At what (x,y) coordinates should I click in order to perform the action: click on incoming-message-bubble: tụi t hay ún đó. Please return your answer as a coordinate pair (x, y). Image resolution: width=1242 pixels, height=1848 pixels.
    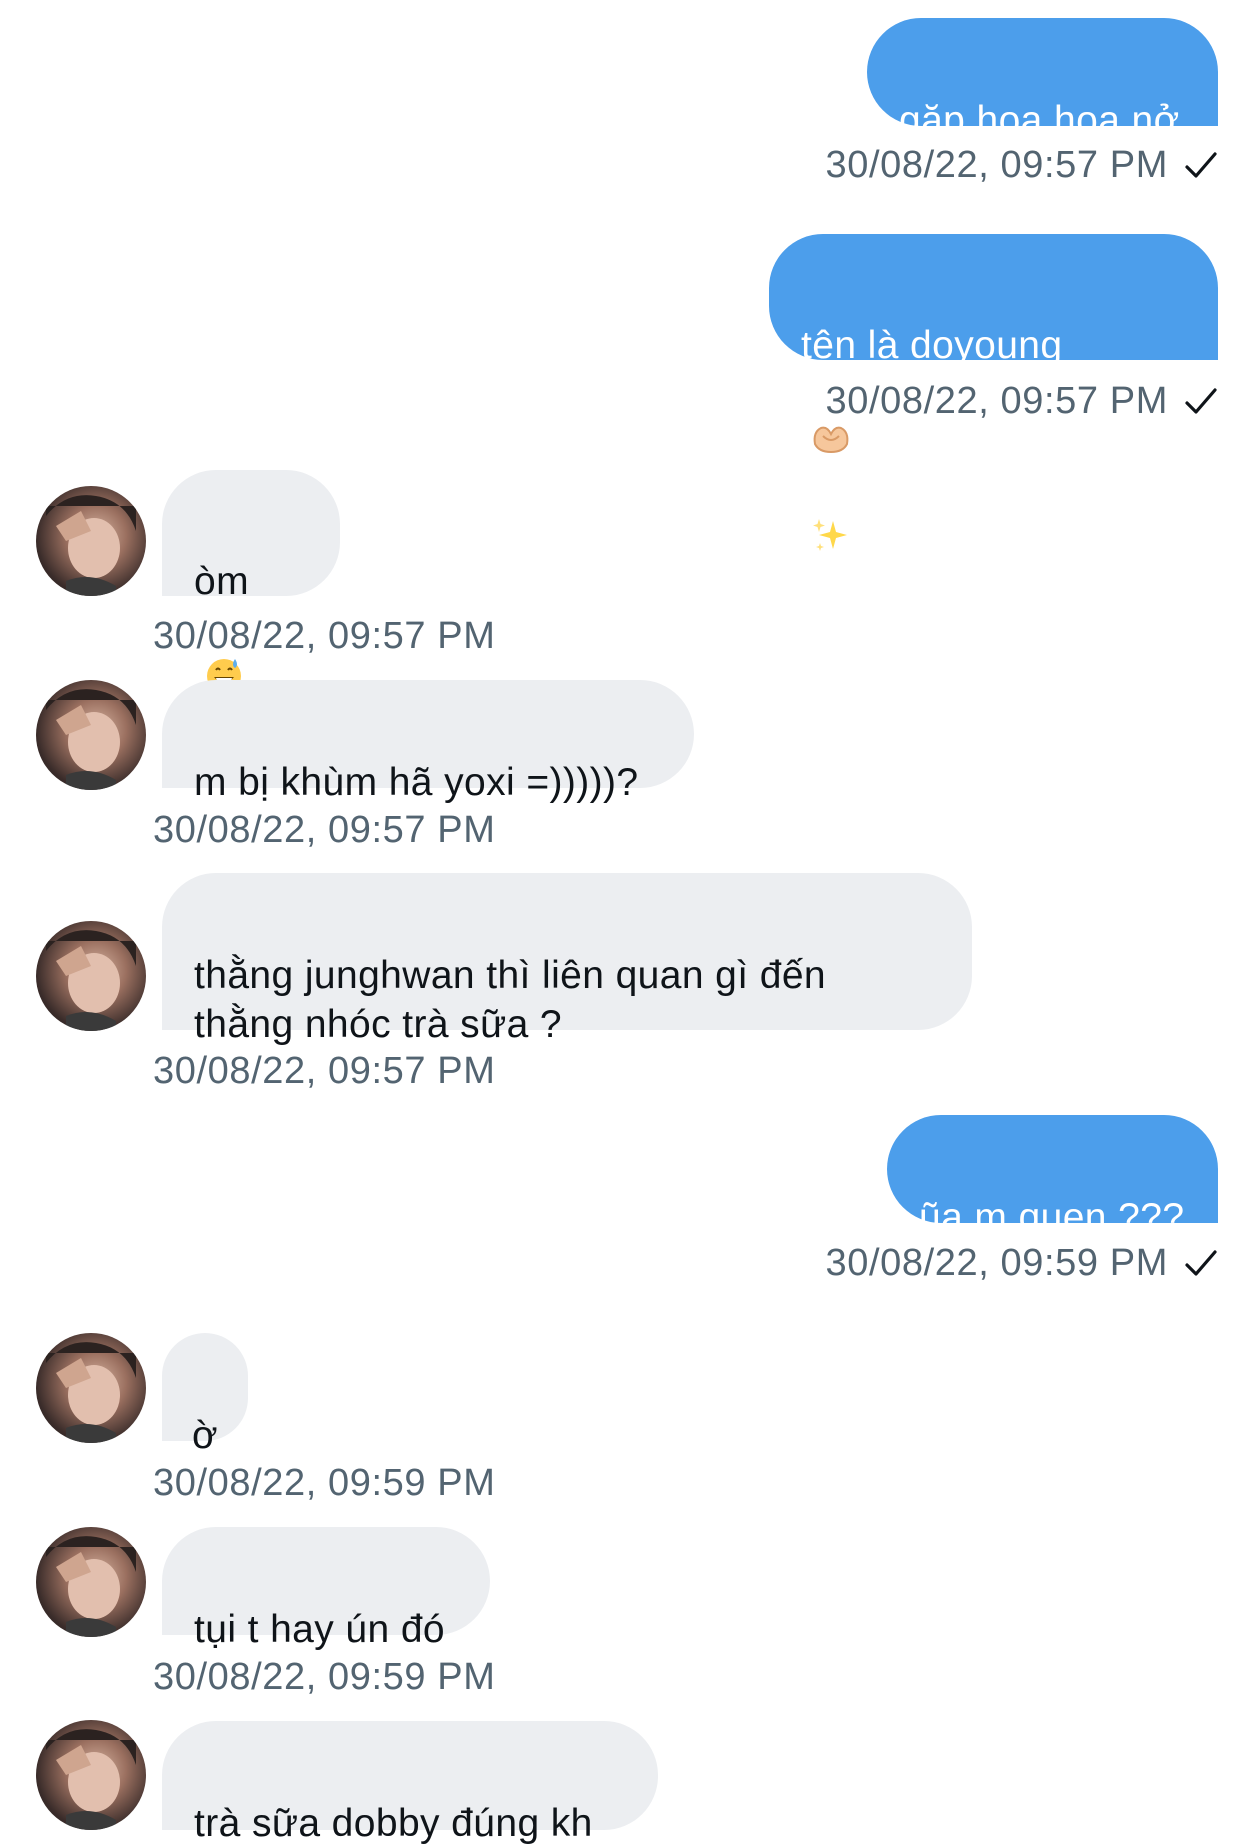
    Looking at the image, I should click on (326, 1589).